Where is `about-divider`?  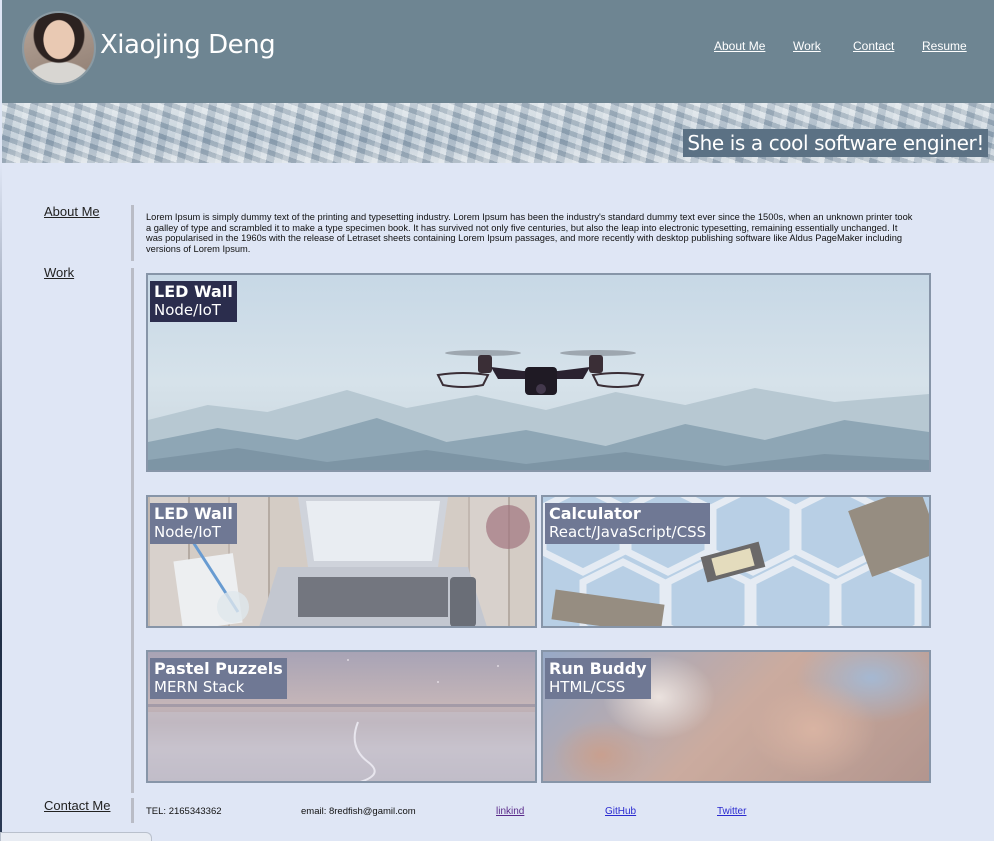 about-divider is located at coordinates (132, 233).